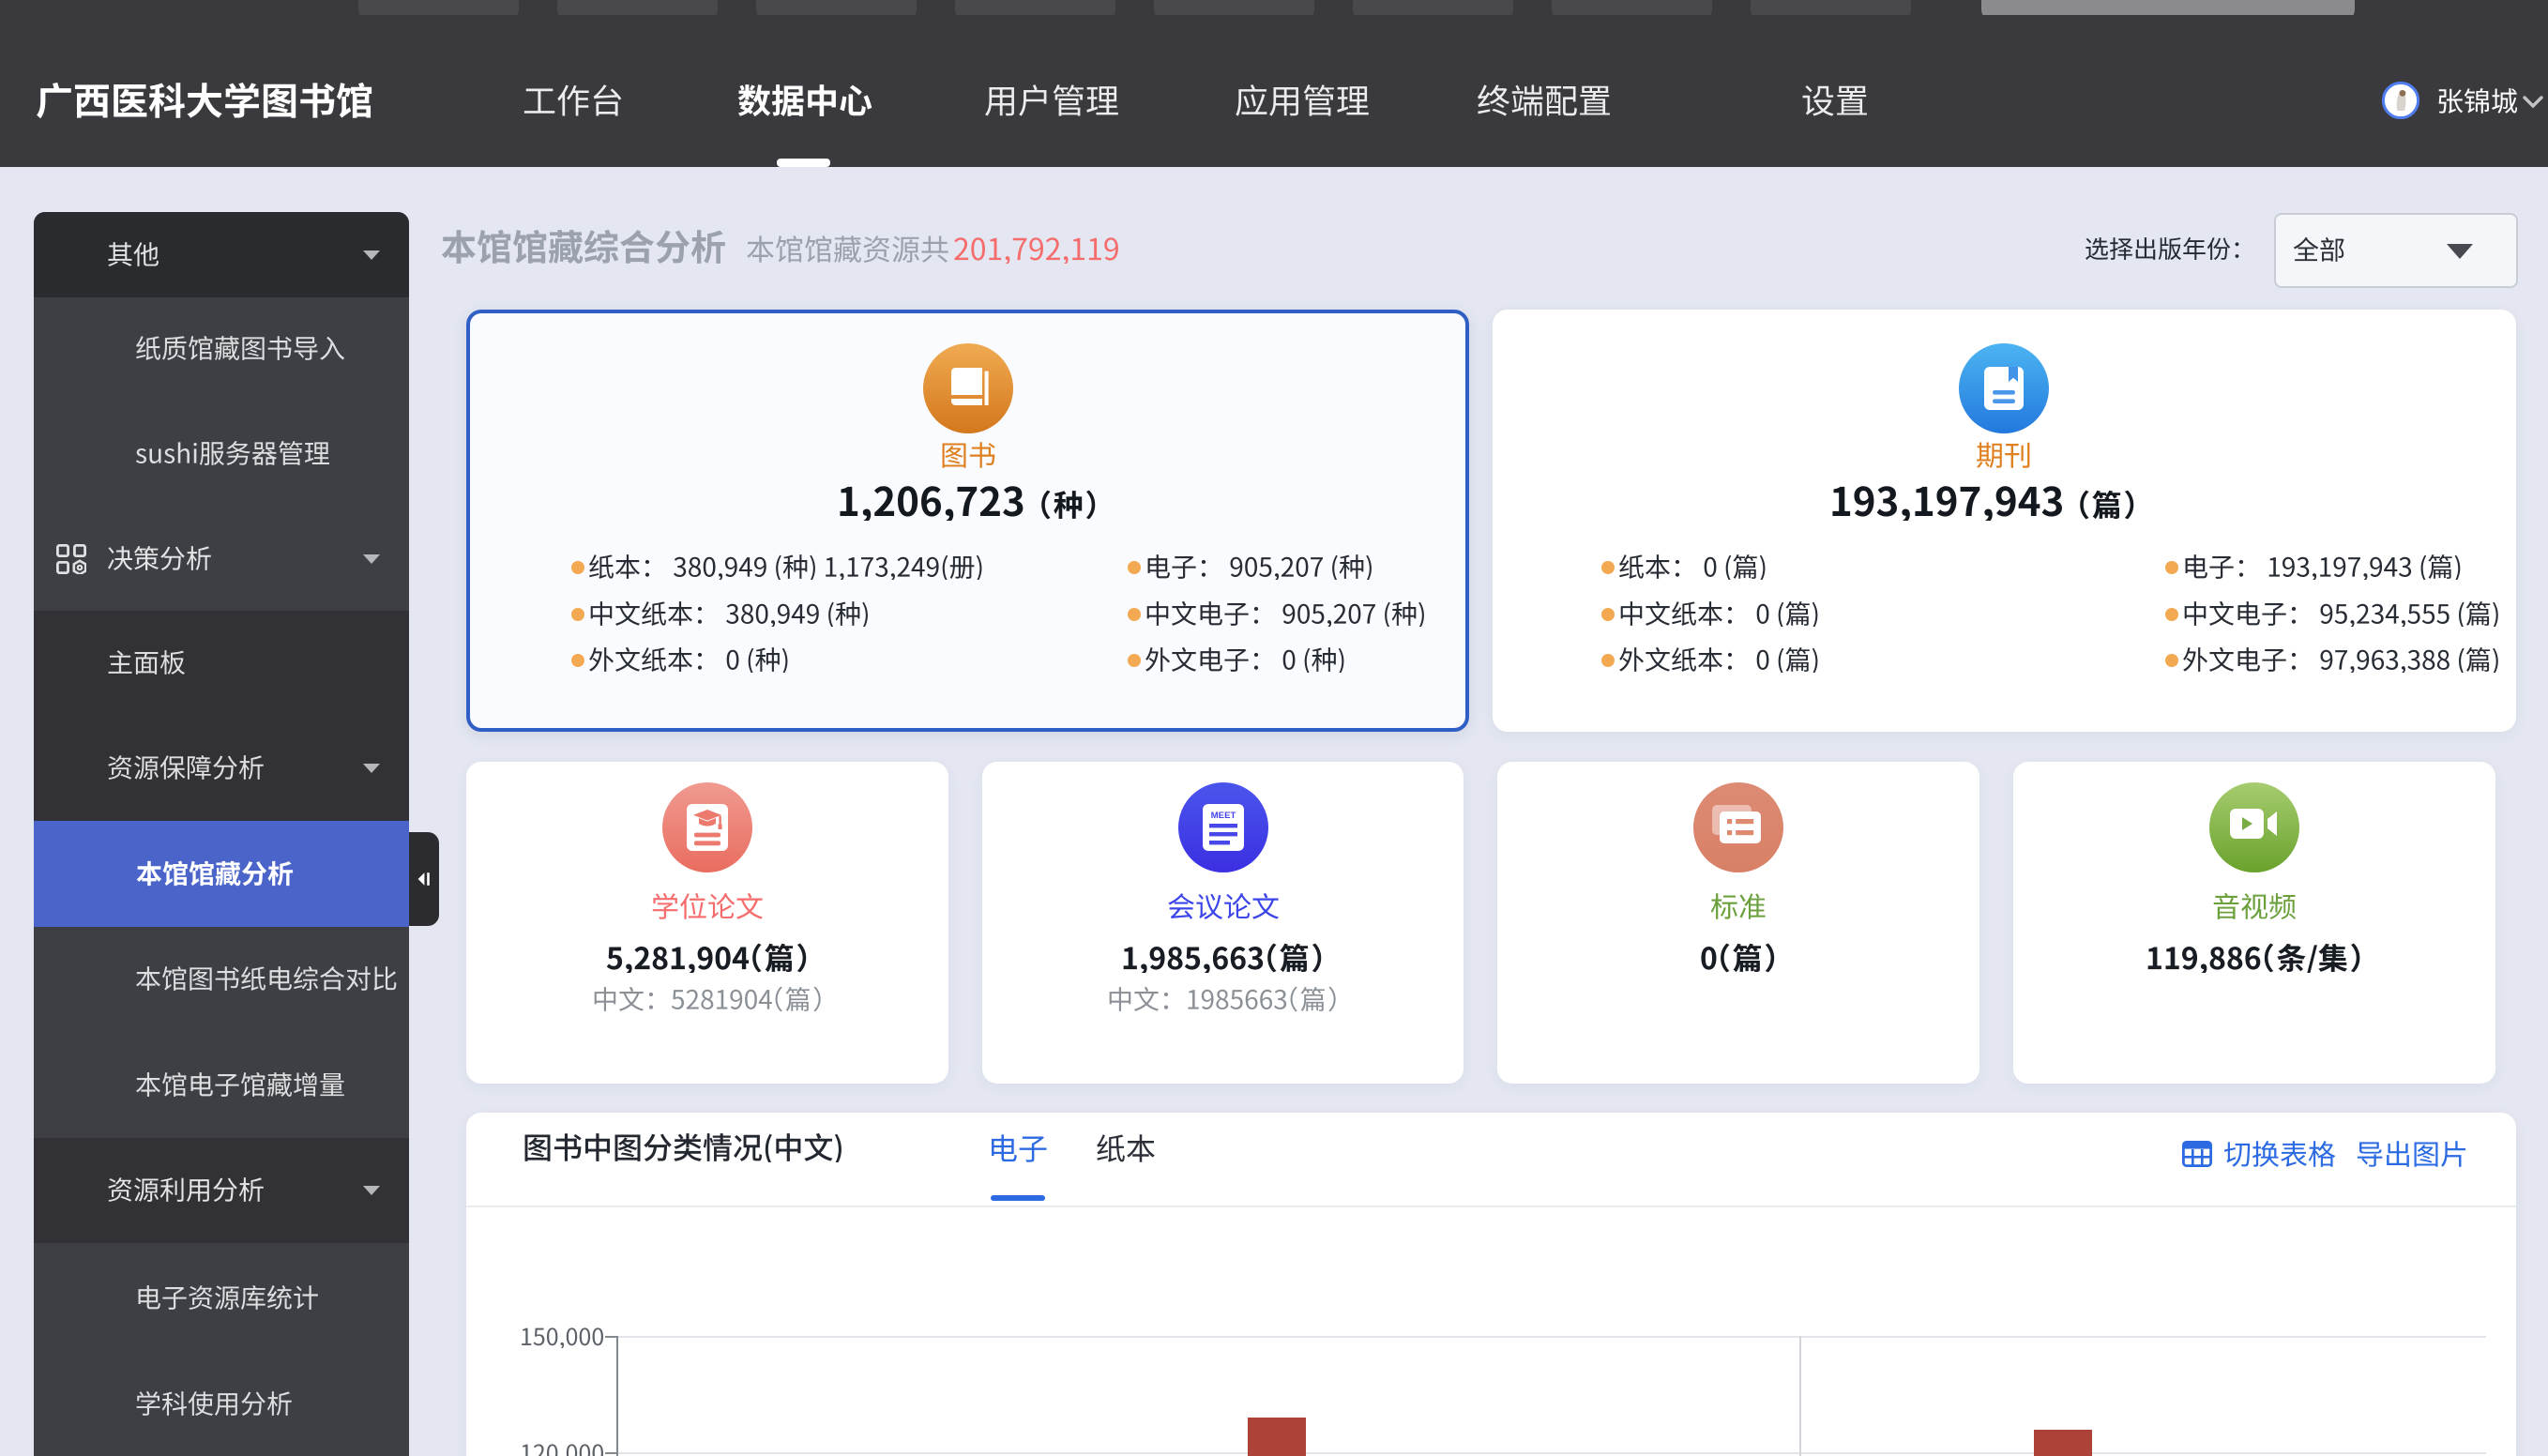  What do you see at coordinates (1223, 816) in the screenshot?
I see `svg-text: MEET` at bounding box center [1223, 816].